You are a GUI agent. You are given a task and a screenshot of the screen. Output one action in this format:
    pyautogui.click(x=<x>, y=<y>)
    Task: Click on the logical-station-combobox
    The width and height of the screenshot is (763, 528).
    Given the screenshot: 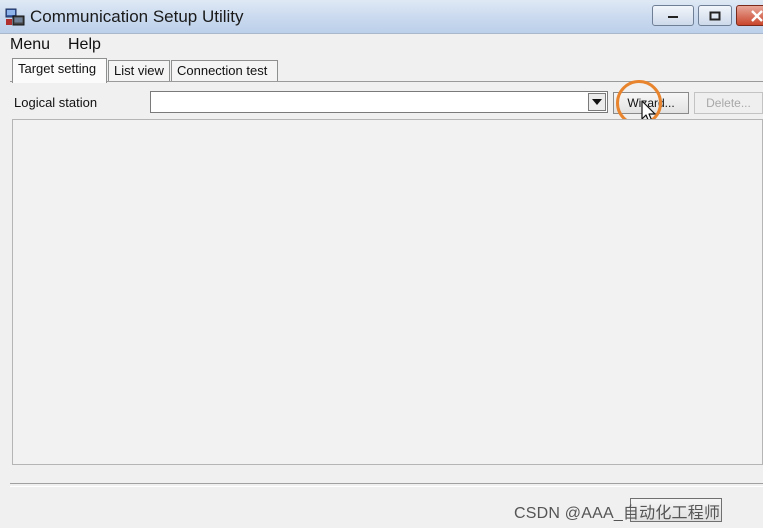 What is the action you would take?
    pyautogui.click(x=379, y=102)
    